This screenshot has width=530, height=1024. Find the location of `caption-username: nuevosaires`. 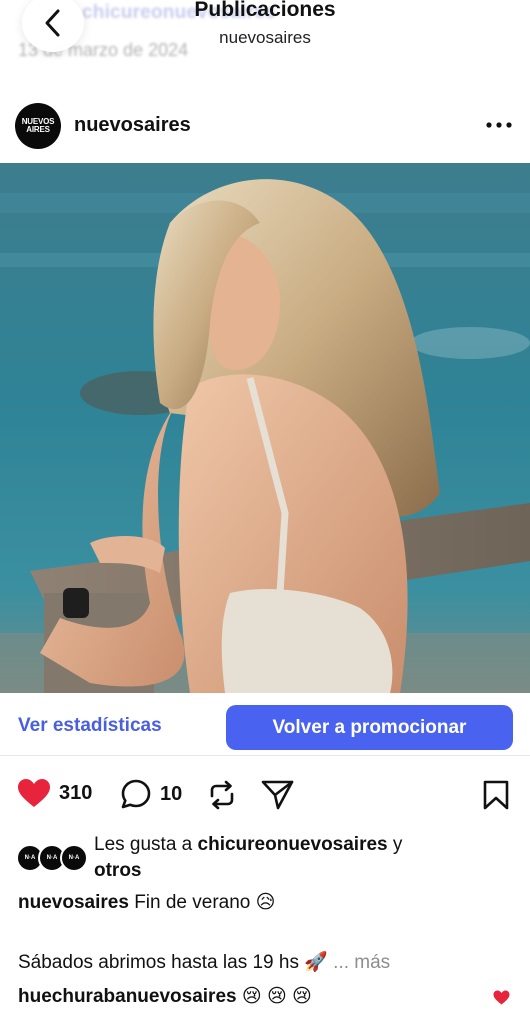

caption-username: nuevosaires is located at coordinates (73, 902).